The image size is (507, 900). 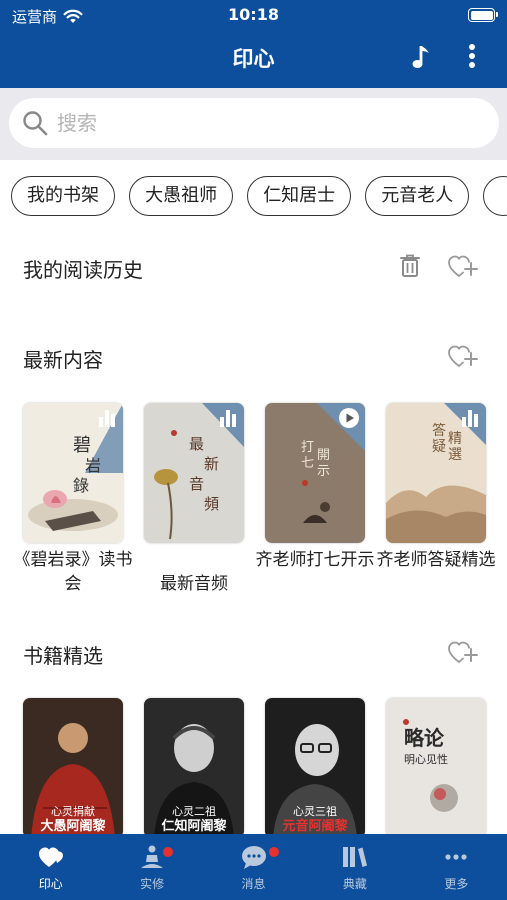 I want to click on chip-dayu: 大愚祖师, so click(x=181, y=196).